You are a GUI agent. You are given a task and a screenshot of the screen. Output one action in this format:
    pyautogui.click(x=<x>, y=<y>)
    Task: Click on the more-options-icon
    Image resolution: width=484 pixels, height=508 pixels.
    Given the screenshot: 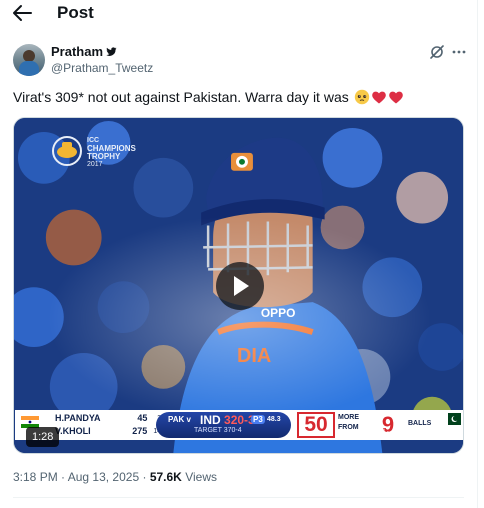 What is the action you would take?
    pyautogui.click(x=459, y=52)
    